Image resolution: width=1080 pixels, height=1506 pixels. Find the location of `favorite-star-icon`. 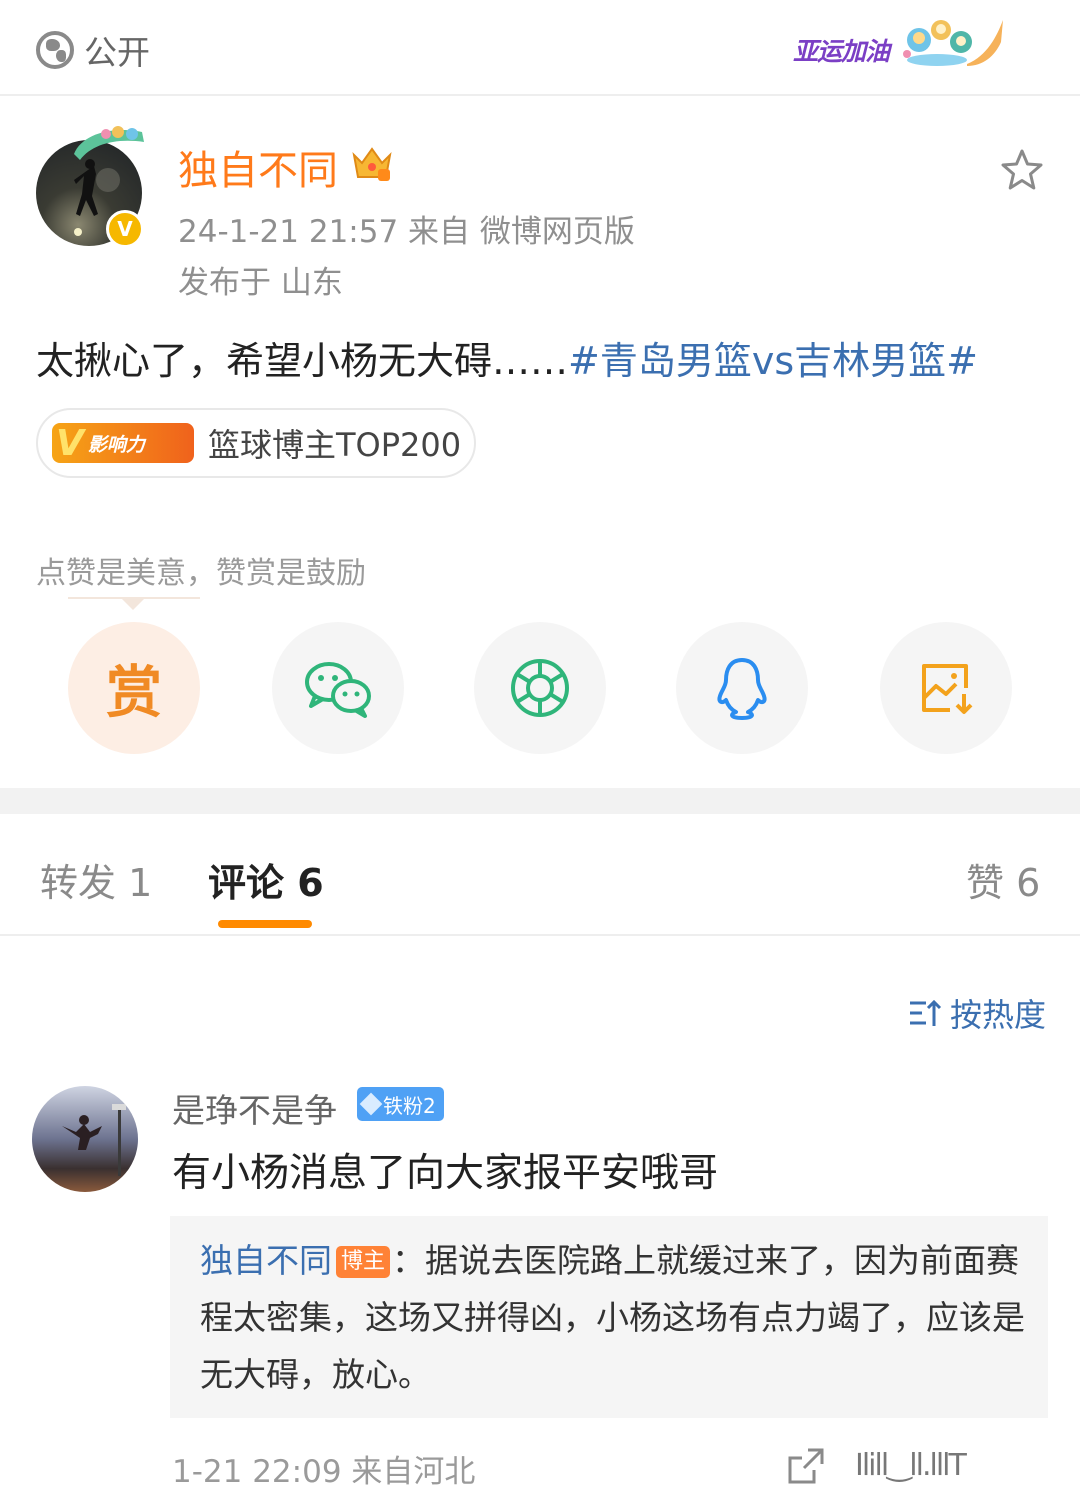

favorite-star-icon is located at coordinates (1022, 171).